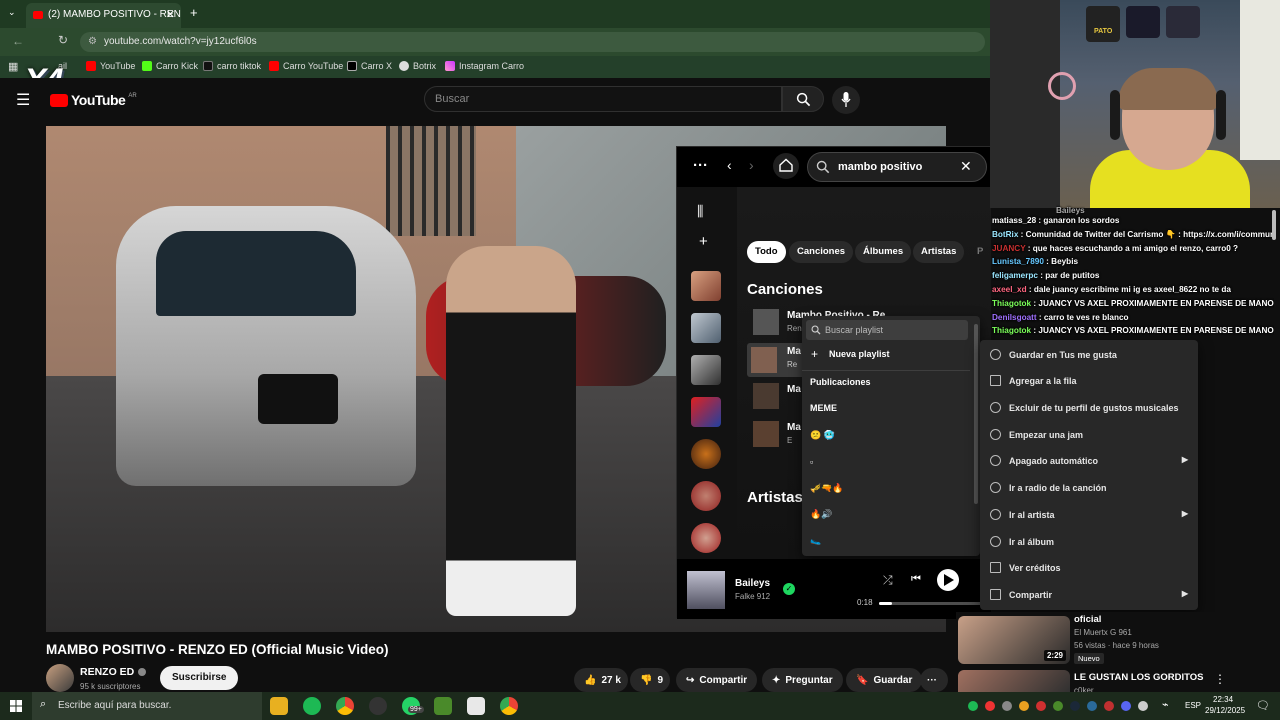  I want to click on bookmark-carro-youtube: Carro YouTube, so click(306, 66).